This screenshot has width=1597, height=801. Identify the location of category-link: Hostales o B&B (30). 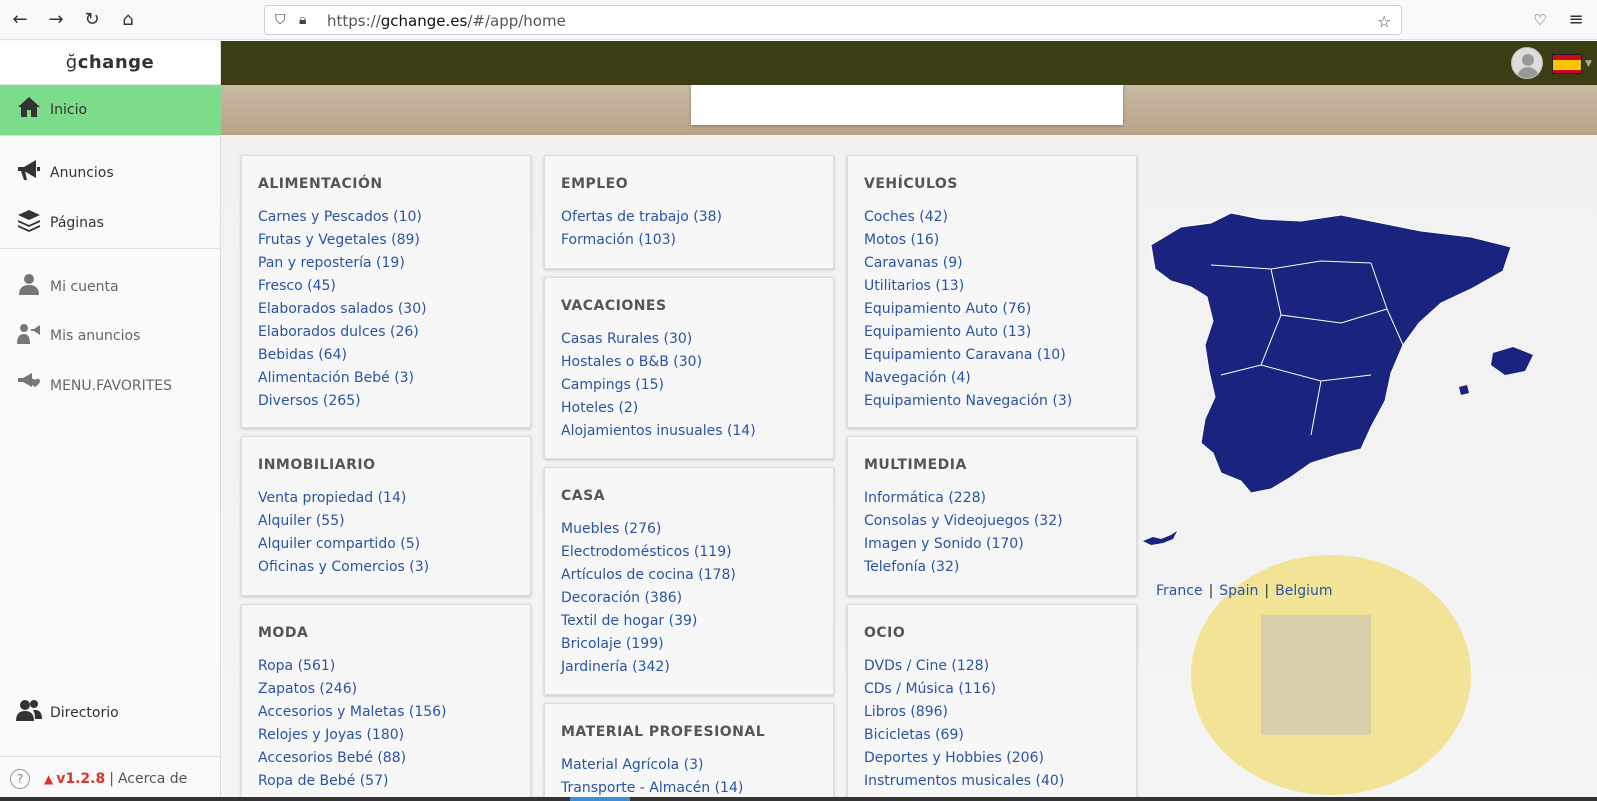
(689, 362).